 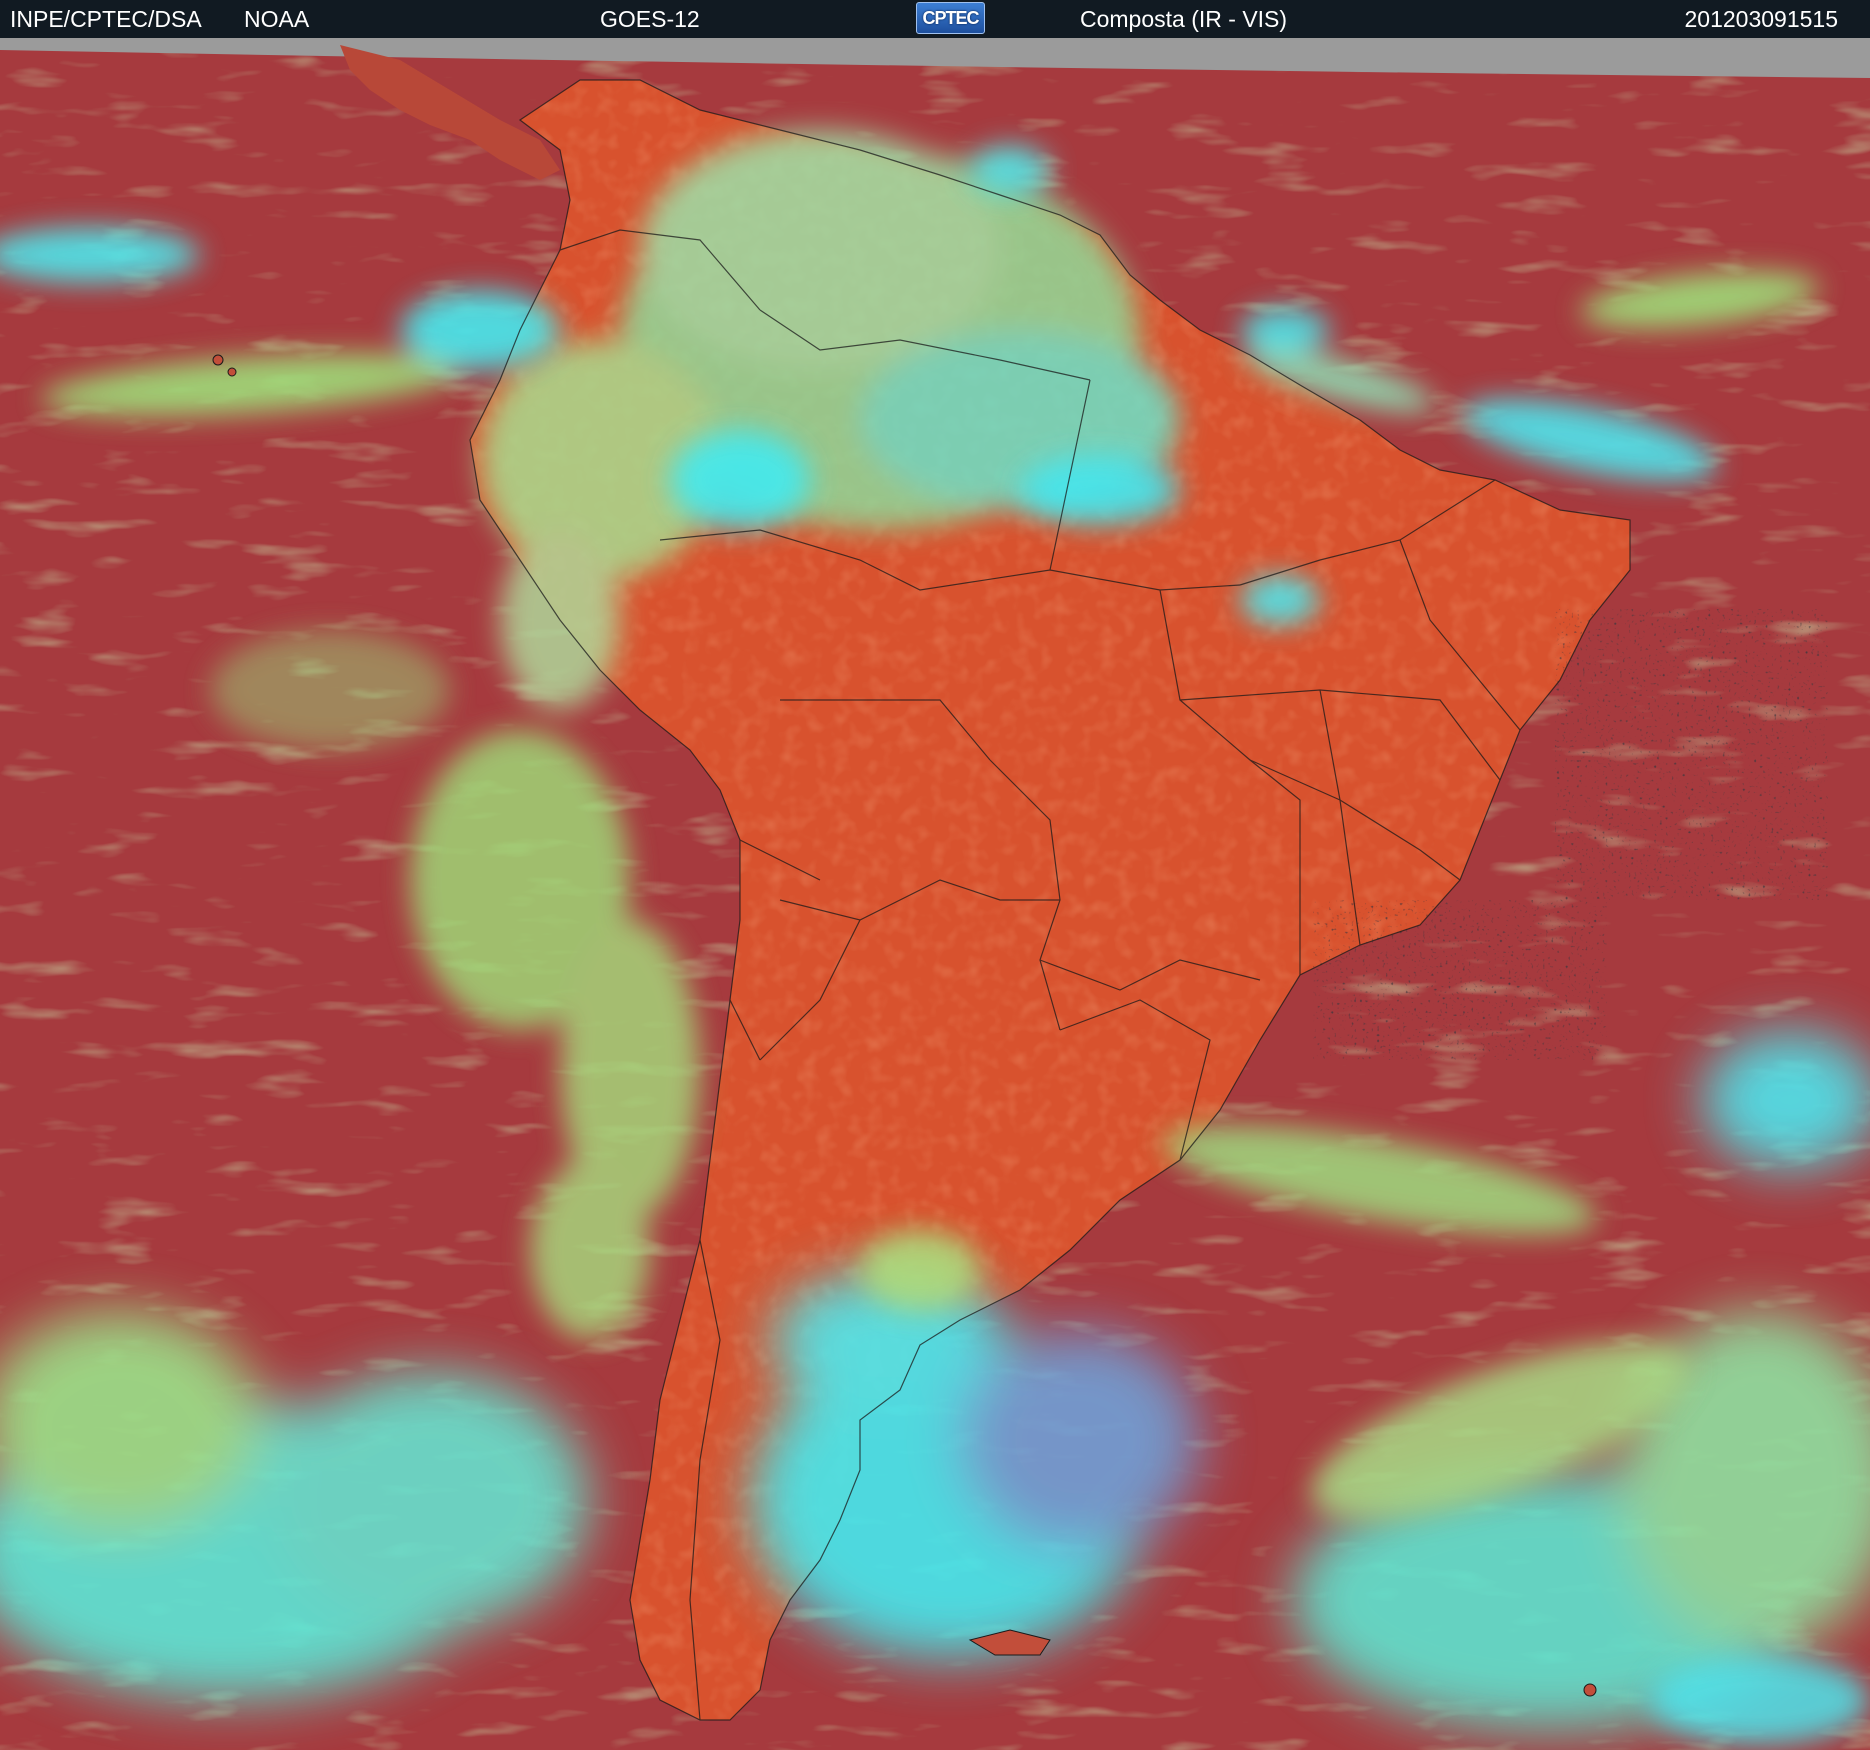 What do you see at coordinates (1184, 19) in the screenshot?
I see `product-label: Composta (IR - VIS)` at bounding box center [1184, 19].